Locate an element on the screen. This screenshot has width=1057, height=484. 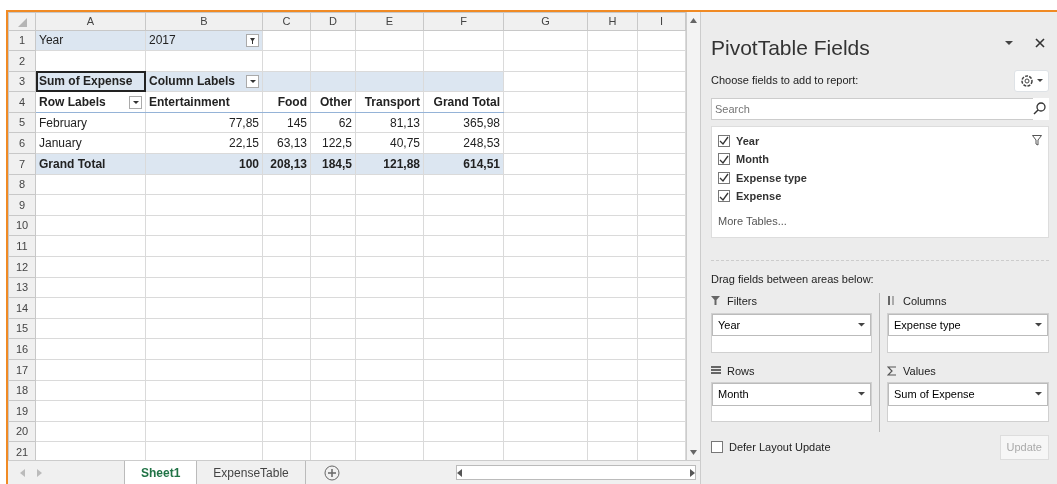
areas-hint: Drag fields between areas below: is located at coordinates (880, 273).